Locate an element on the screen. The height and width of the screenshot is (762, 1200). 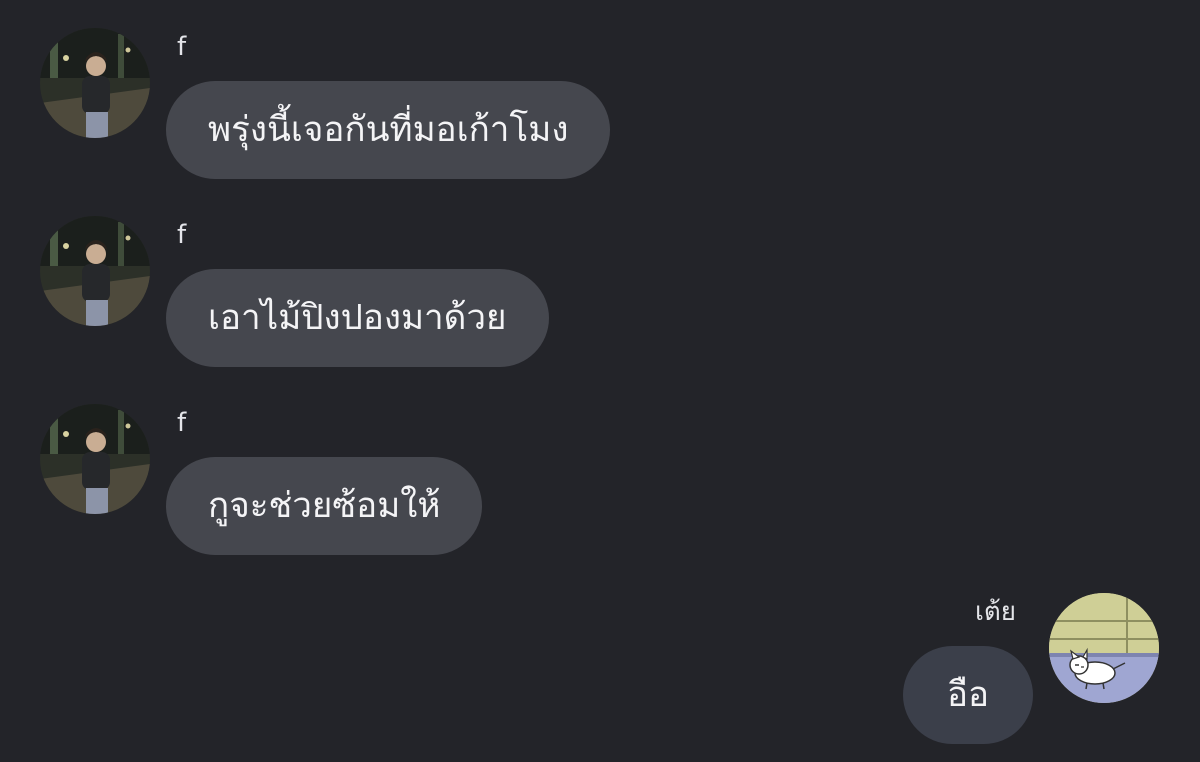
message-bubble: กูจะช่วยซ้อมให้ is located at coordinates (324, 506).